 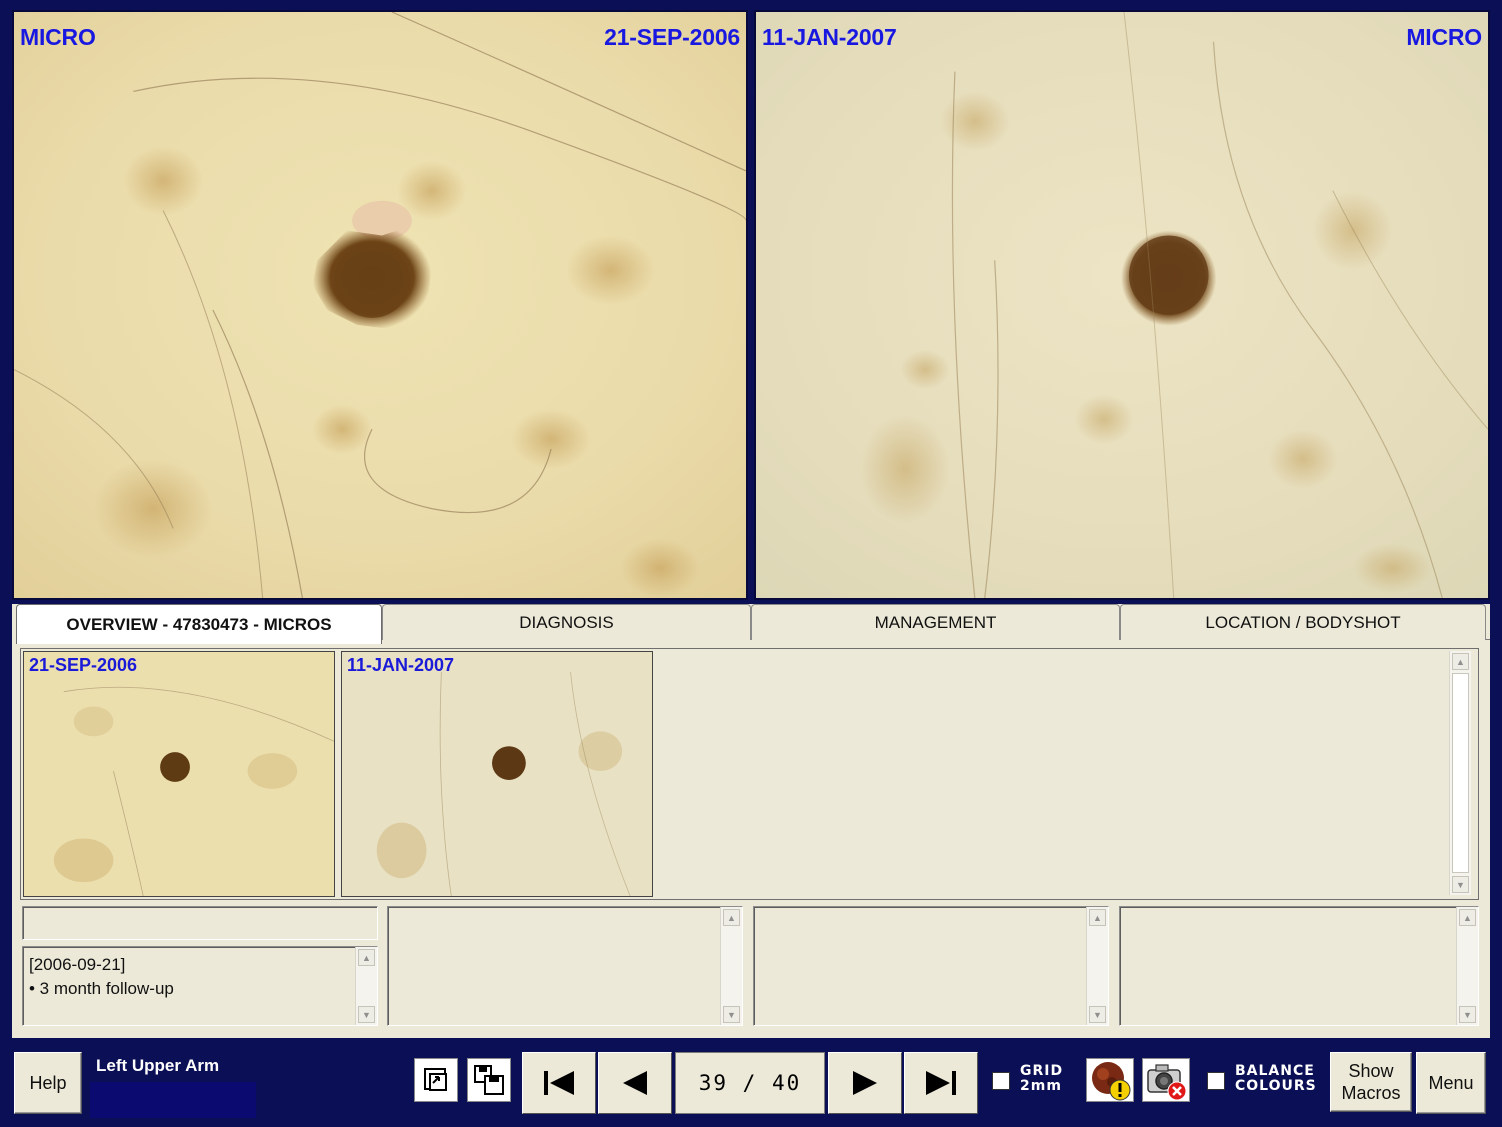 I want to click on lesion-warning-button, so click(x=1110, y=1080).